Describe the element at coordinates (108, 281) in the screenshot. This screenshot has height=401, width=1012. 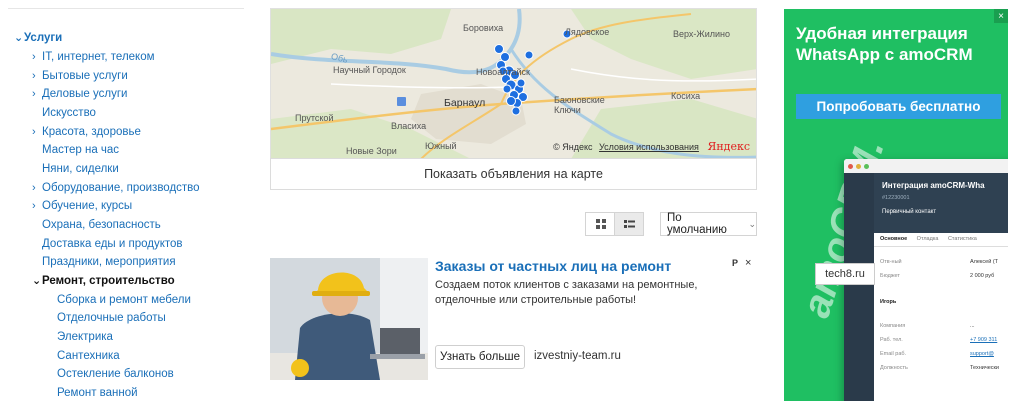
I see `sidebar-item-label: Ремонт, строительство` at that location.